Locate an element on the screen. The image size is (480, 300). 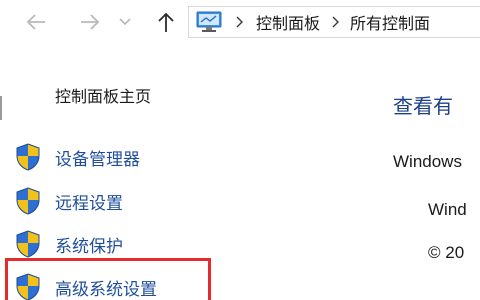
sidebar-item-label: 高级系统设置 is located at coordinates (106, 289).